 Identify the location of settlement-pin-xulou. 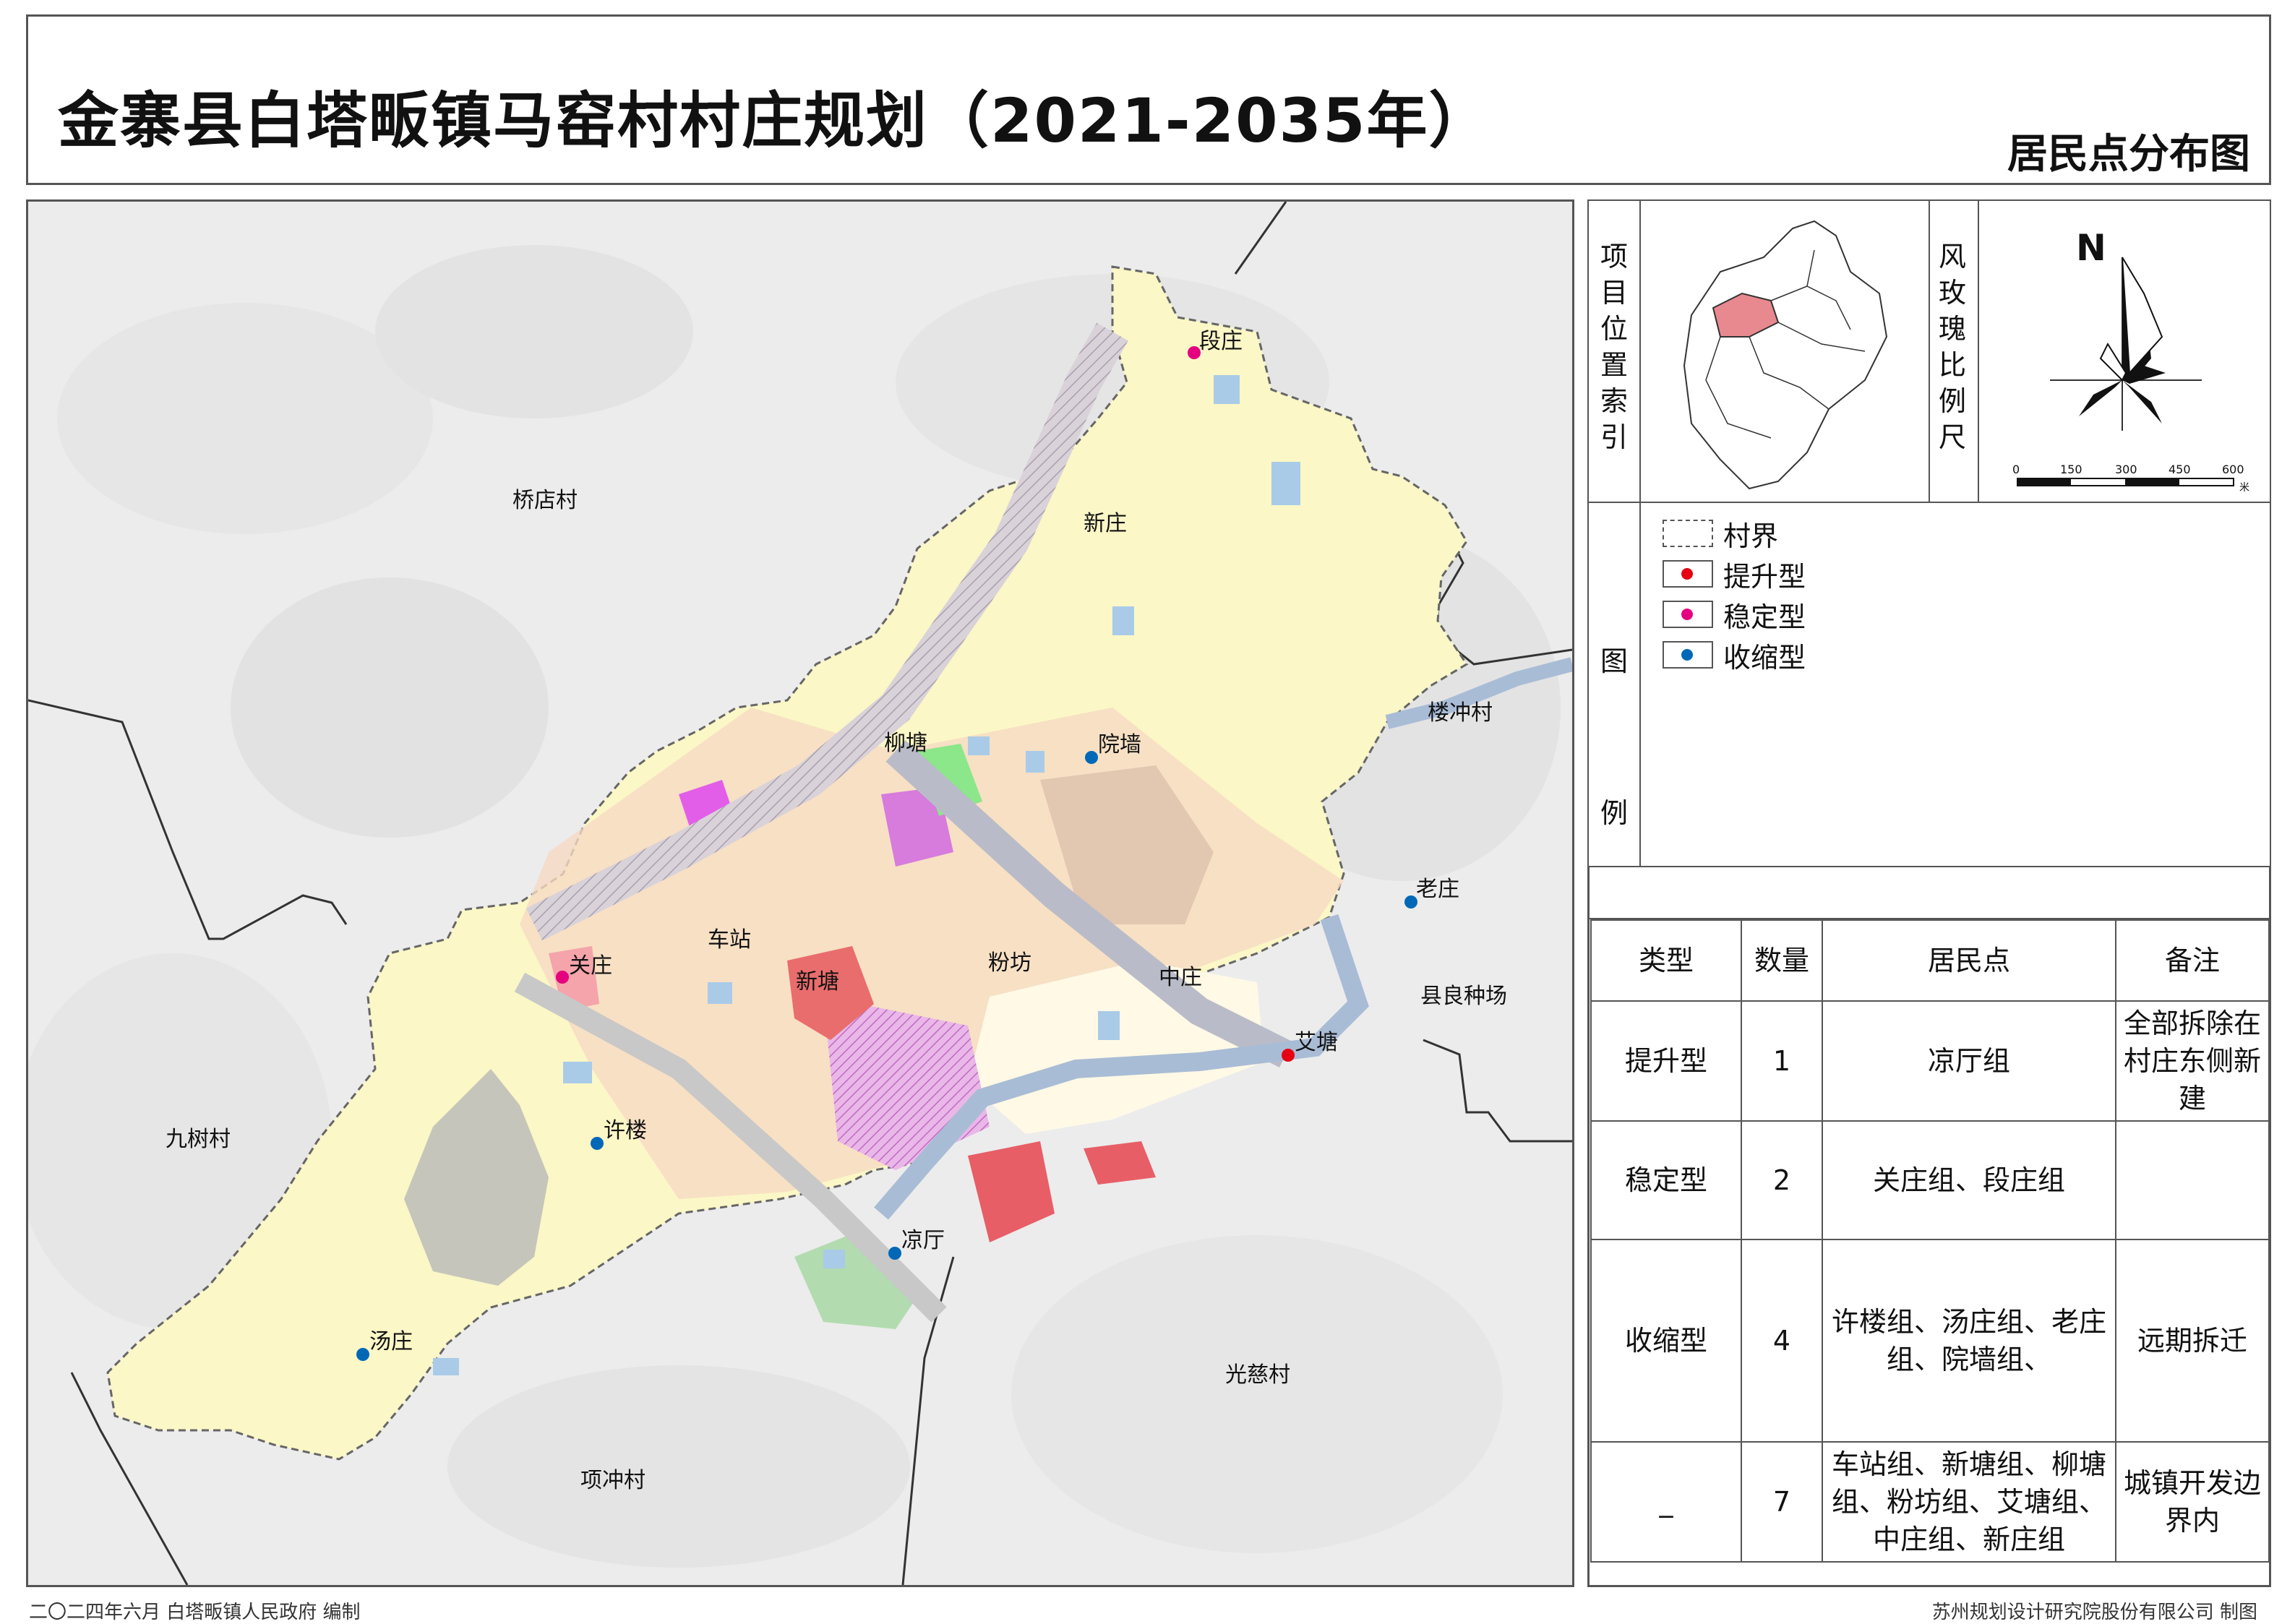
(597, 1143).